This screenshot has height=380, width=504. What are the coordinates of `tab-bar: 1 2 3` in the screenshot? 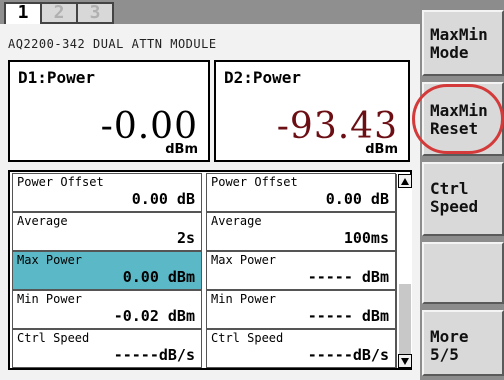 It's located at (210, 12).